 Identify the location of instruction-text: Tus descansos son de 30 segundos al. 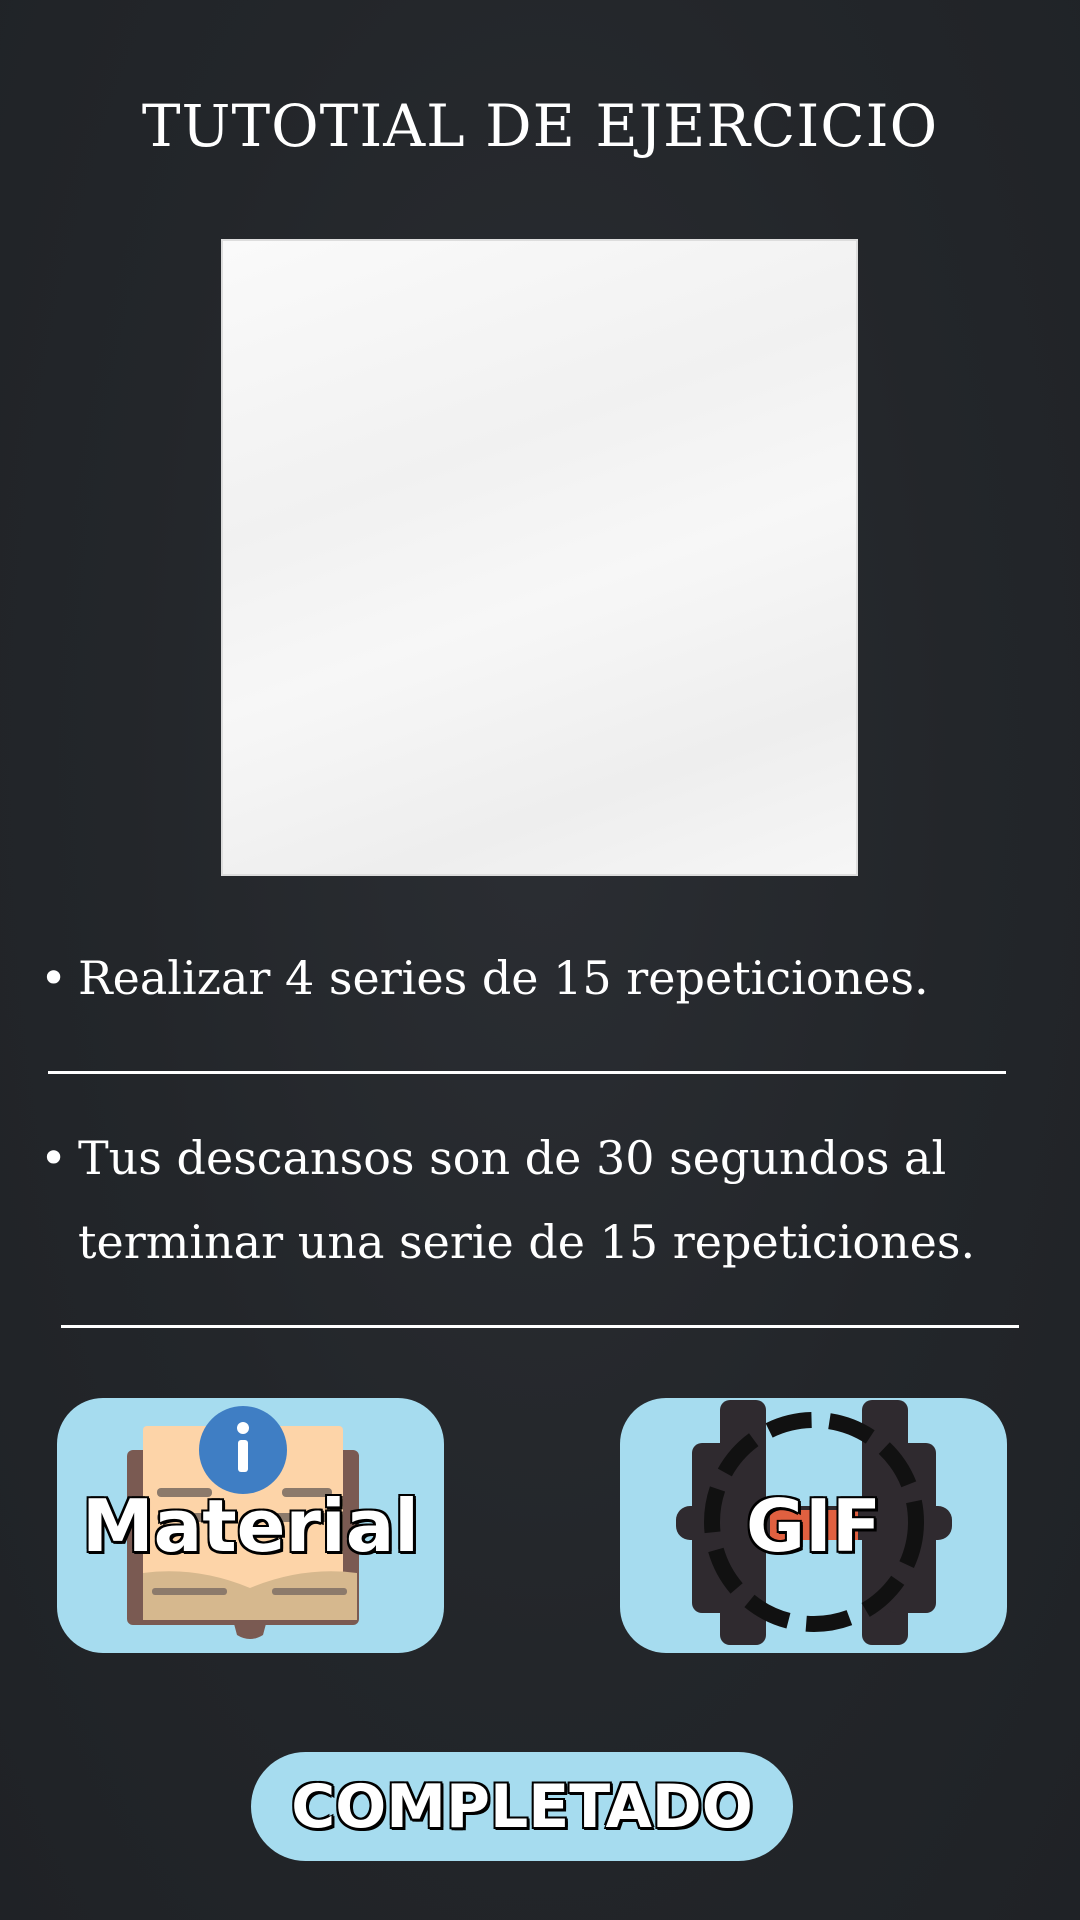
(512, 1158).